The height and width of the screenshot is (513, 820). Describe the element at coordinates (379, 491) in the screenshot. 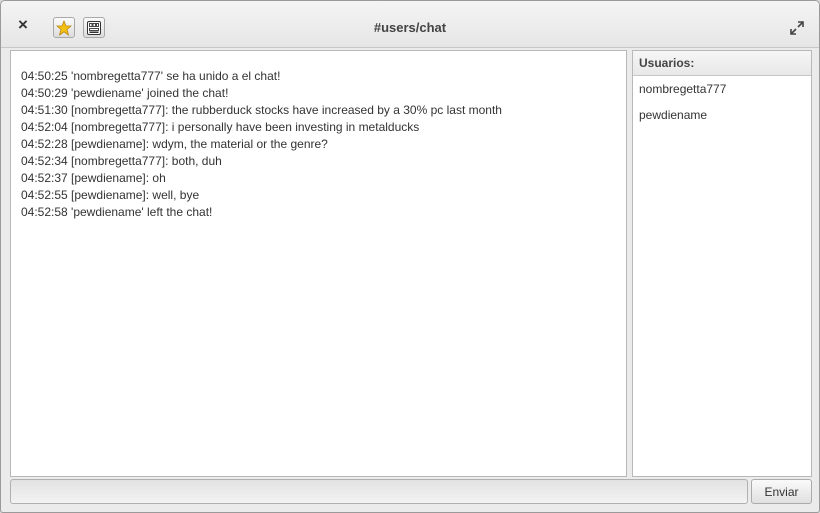

I see `message-input` at that location.